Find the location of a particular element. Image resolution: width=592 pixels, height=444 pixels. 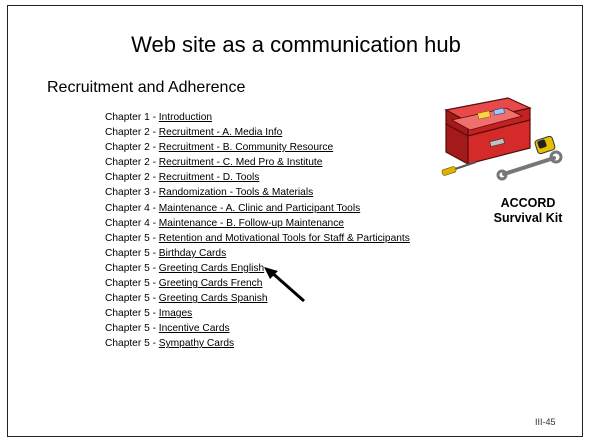

chapter-link: Greeting Cards English is located at coordinates (211, 268).